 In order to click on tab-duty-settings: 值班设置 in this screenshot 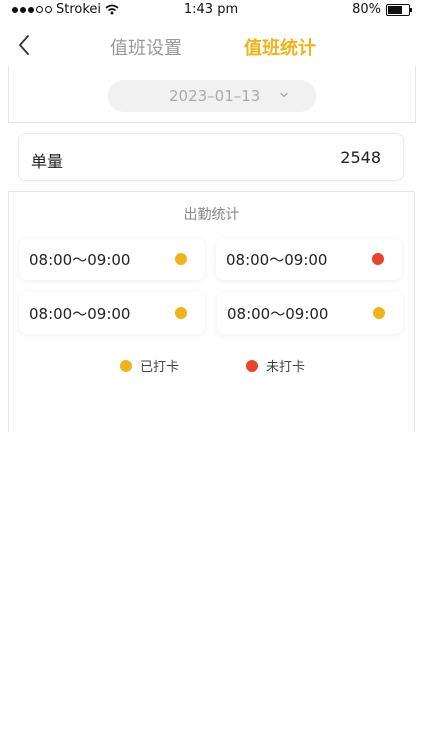, I will do `click(146, 47)`.